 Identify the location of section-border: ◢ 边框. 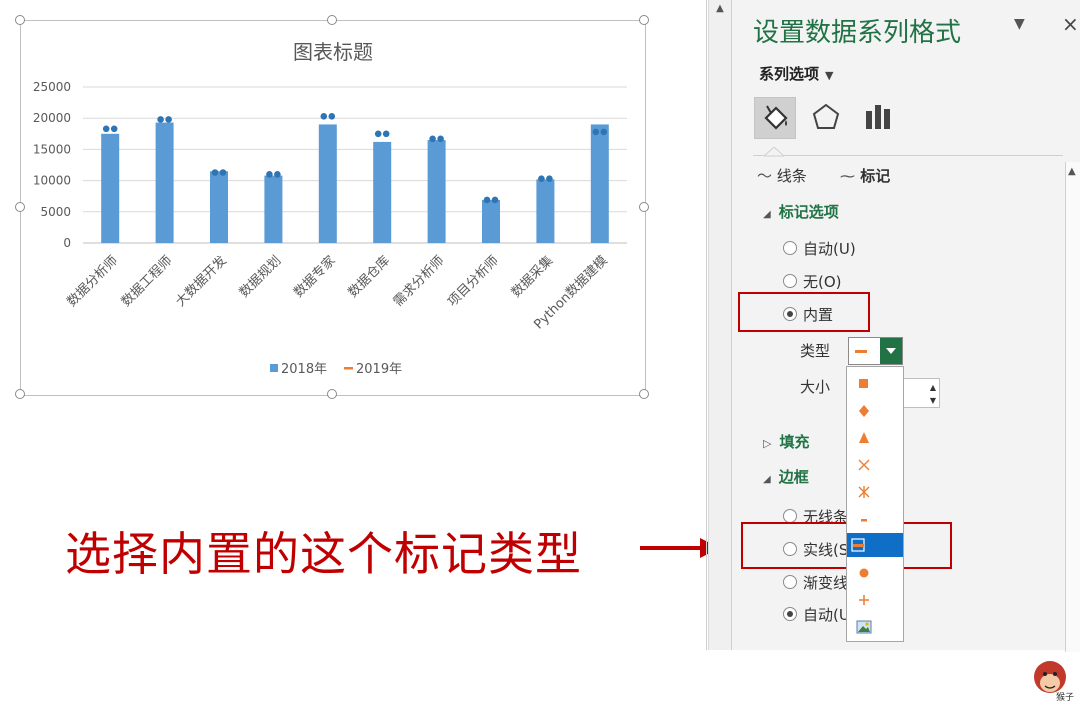
(786, 476).